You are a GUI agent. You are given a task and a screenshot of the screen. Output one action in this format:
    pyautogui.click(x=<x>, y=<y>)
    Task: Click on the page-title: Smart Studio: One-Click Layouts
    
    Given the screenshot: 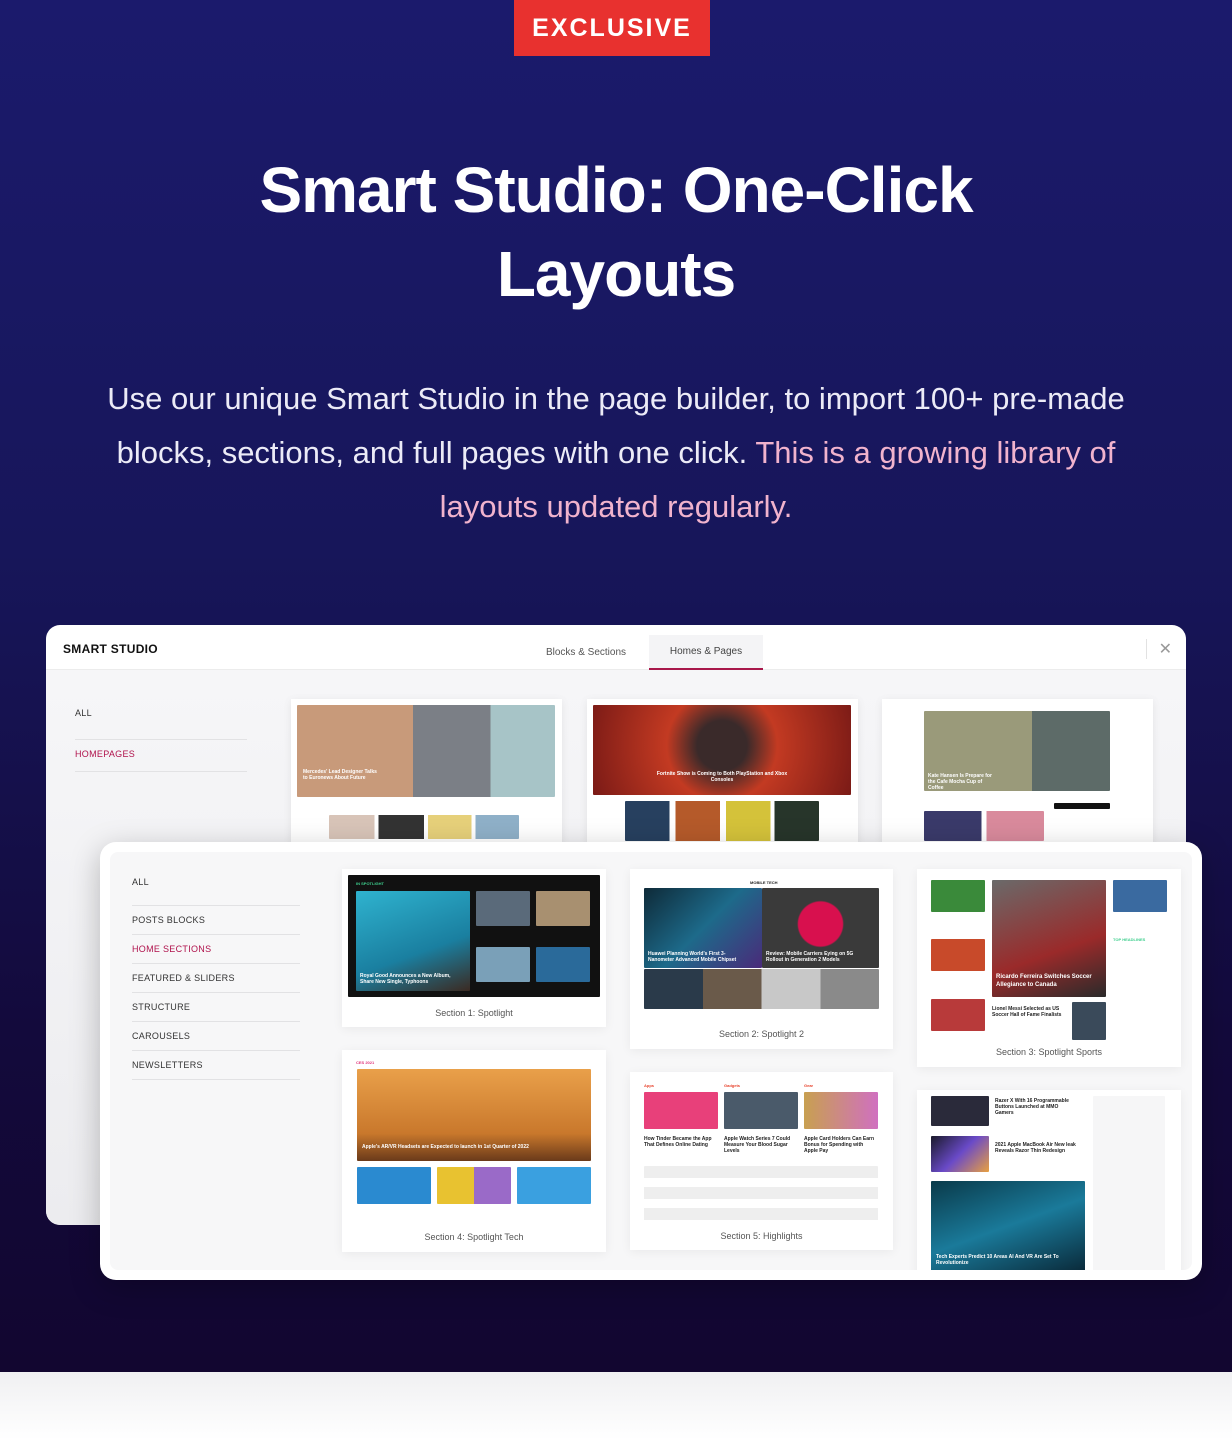 What is the action you would take?
    pyautogui.click(x=616, y=232)
    